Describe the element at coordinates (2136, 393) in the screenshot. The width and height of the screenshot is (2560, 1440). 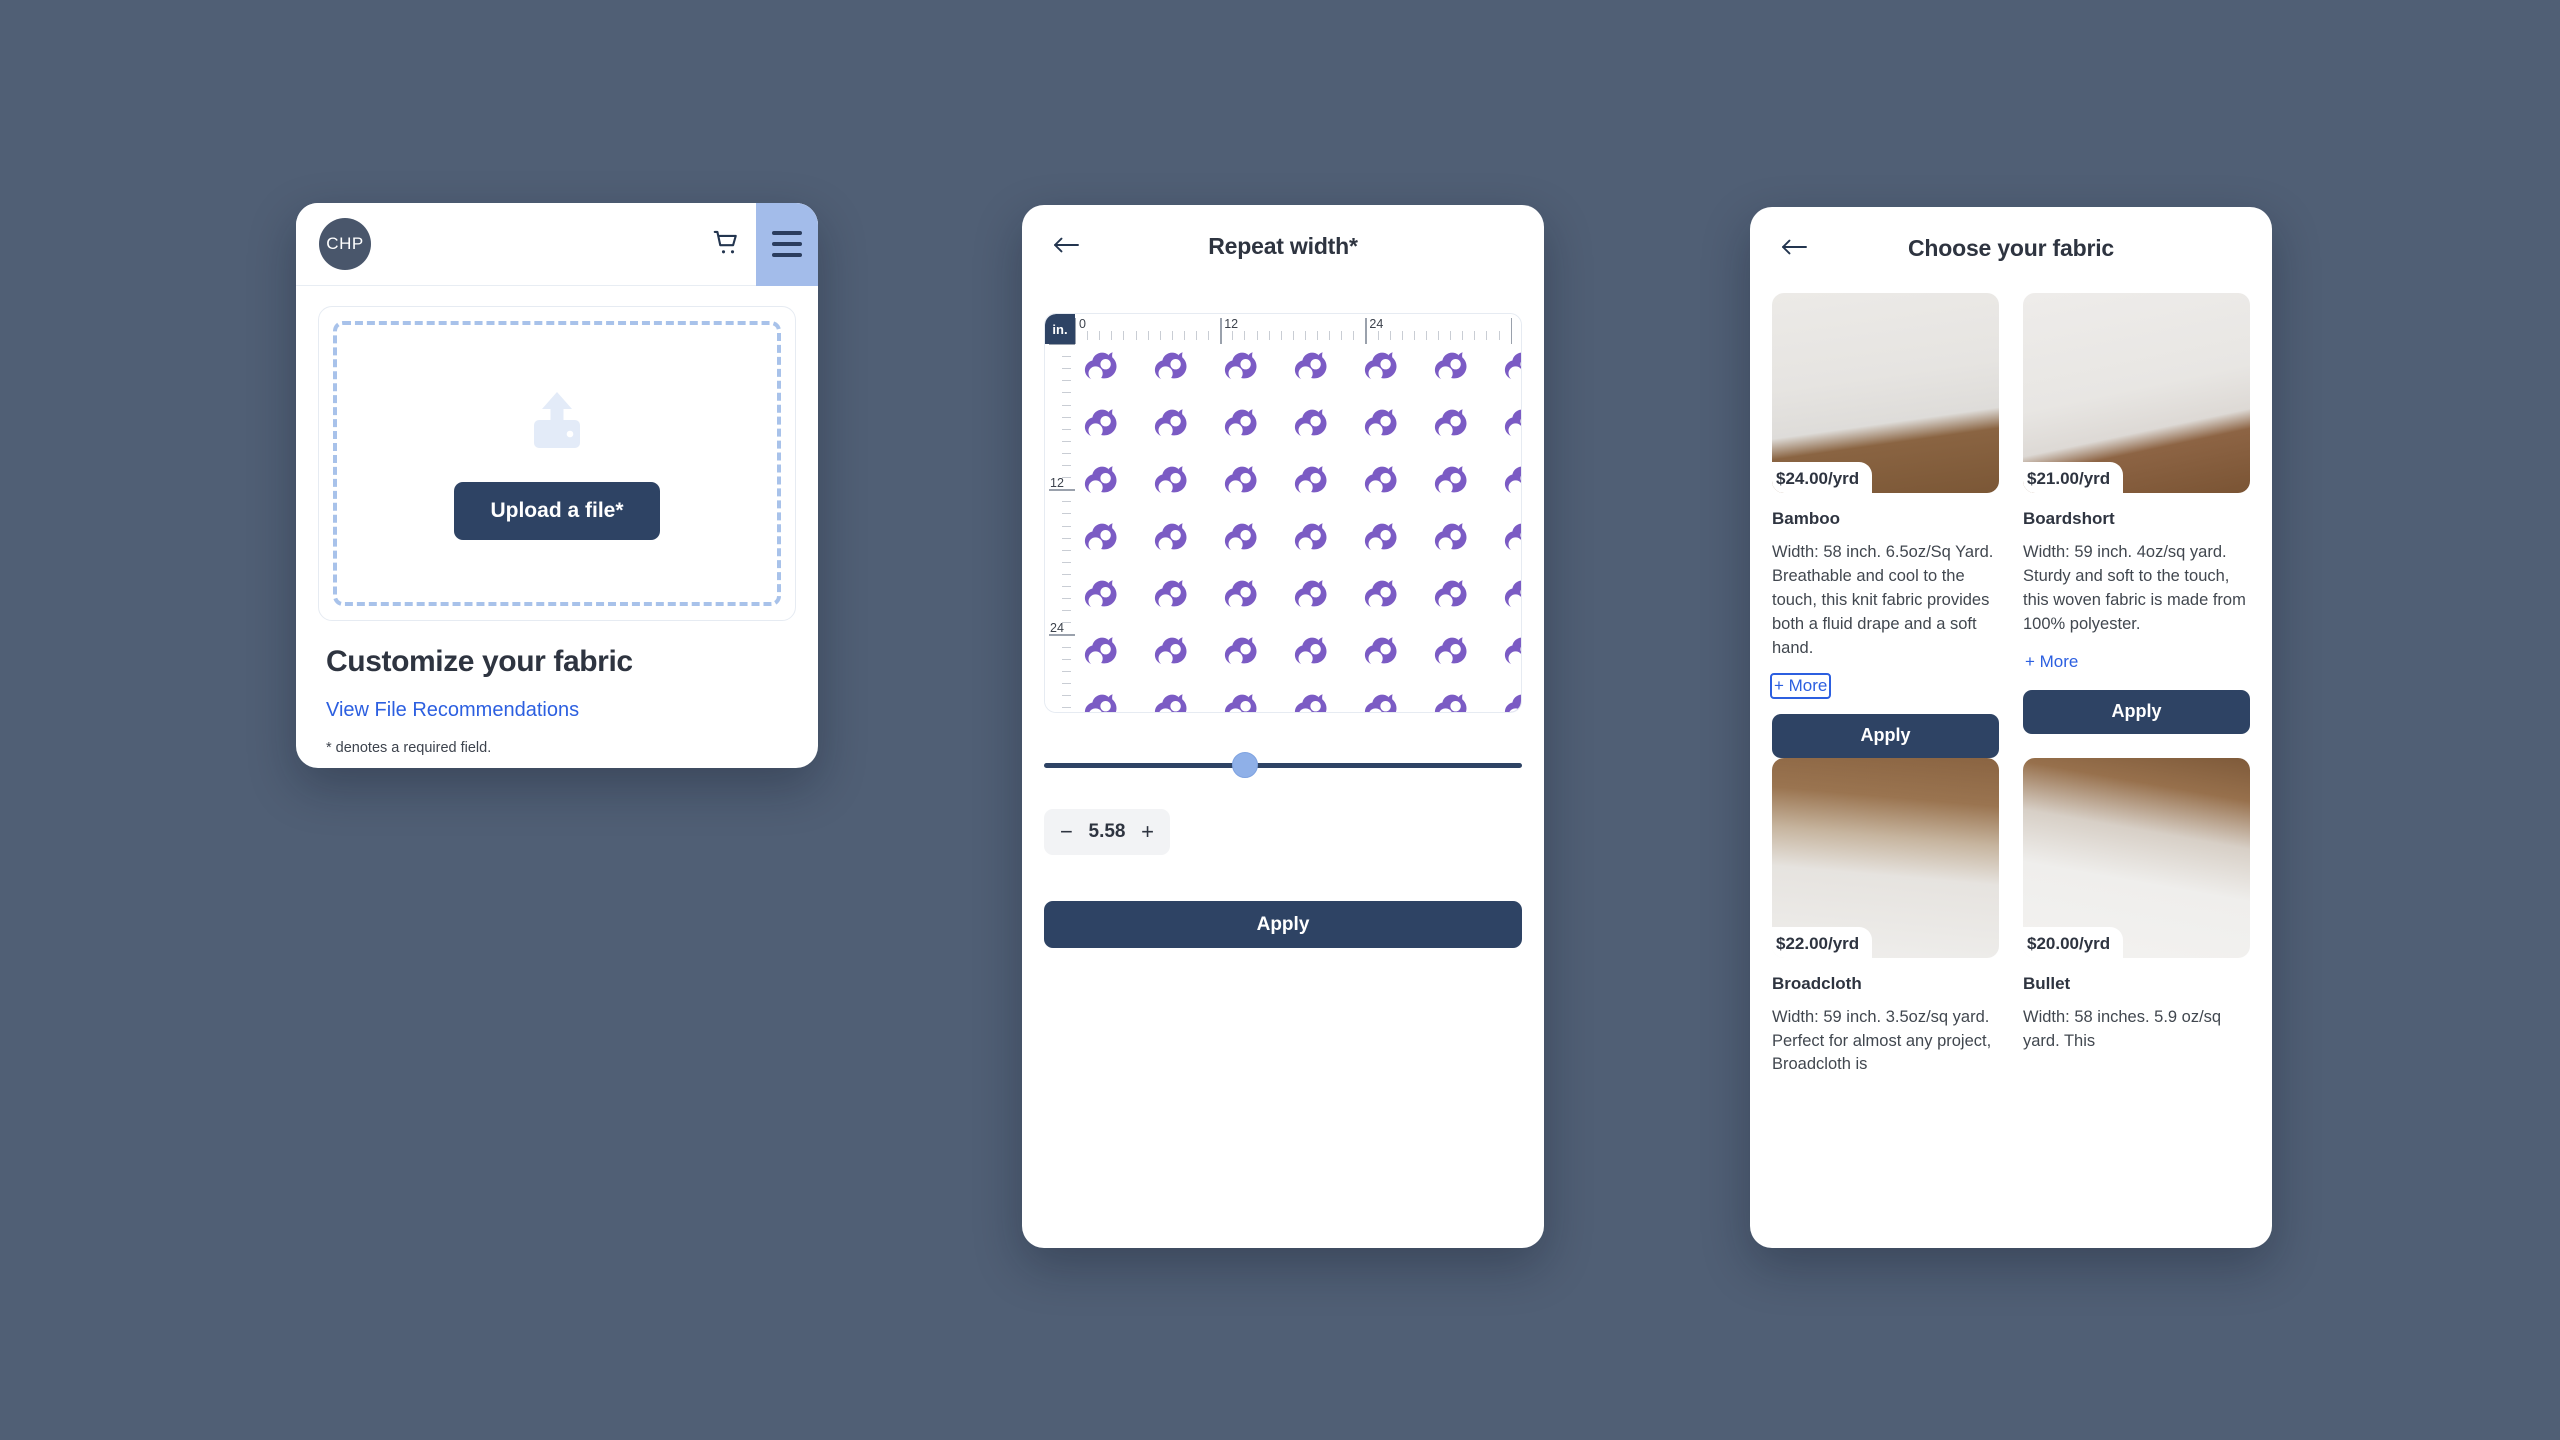
I see `fabric-swatch: $21.00/yrd` at that location.